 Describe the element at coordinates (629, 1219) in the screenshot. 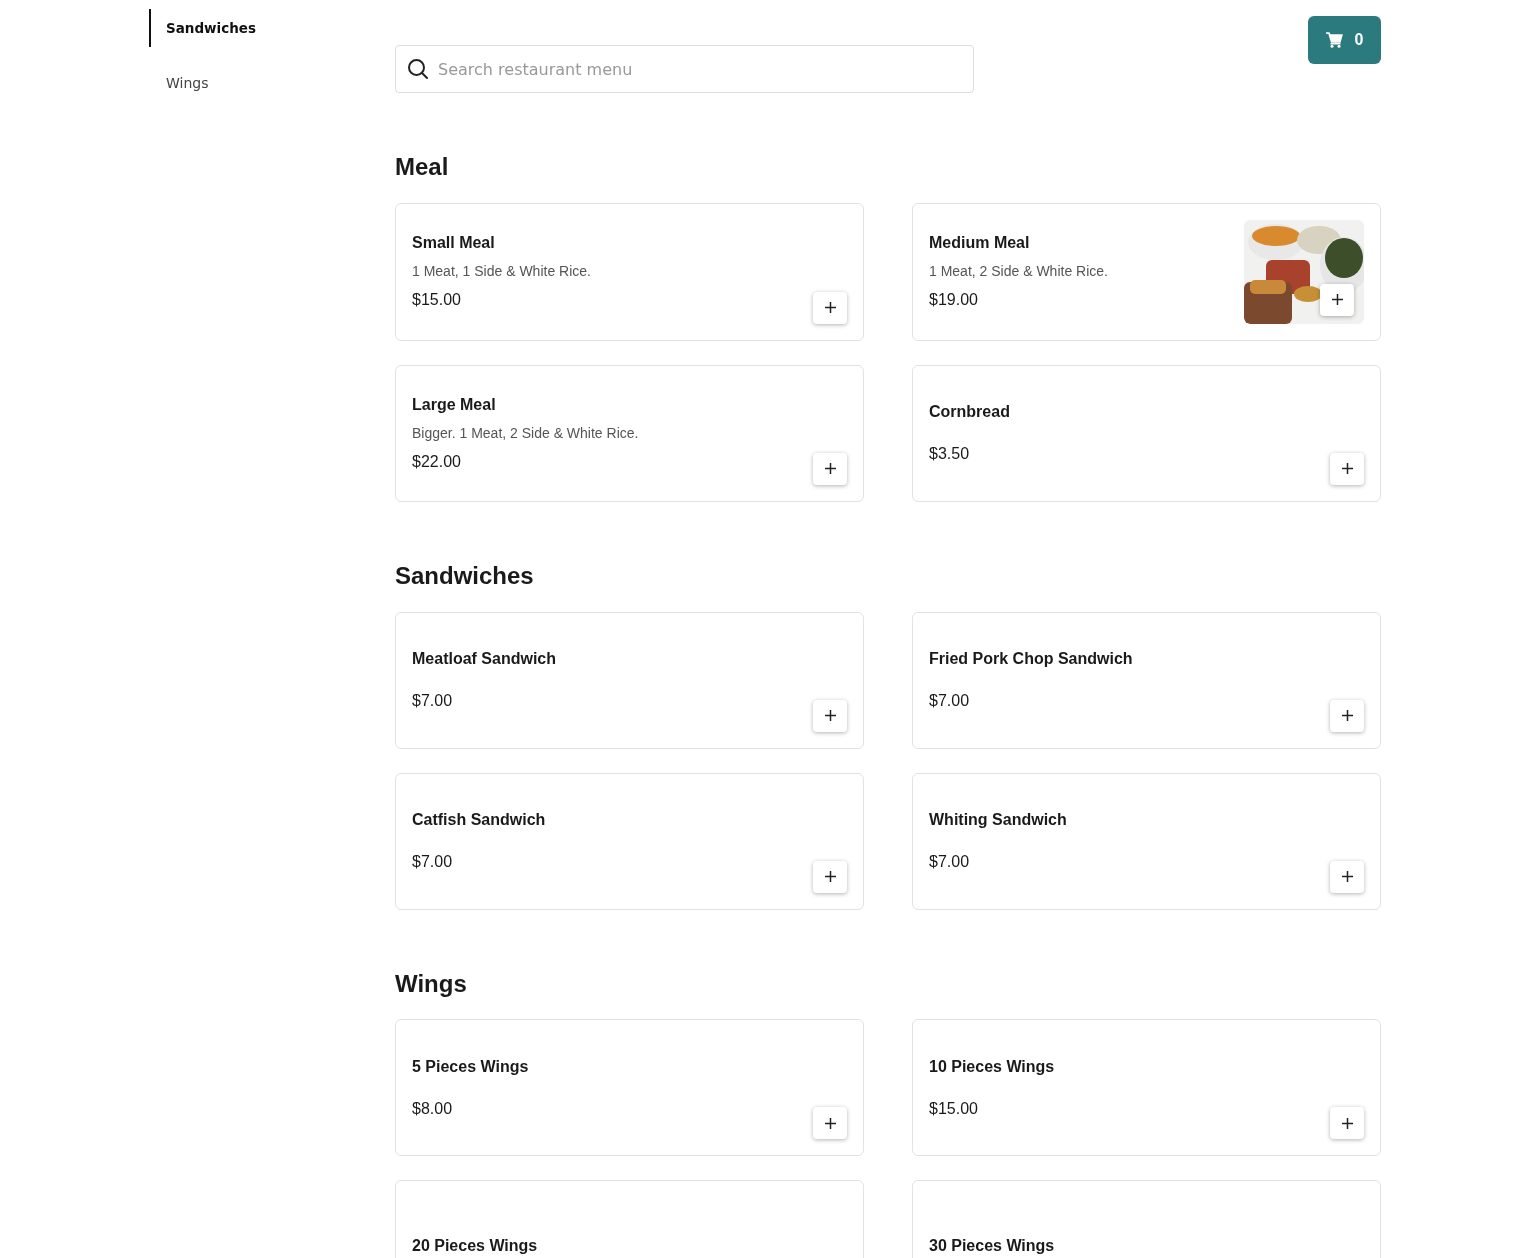

I see `menu-item-card: 20 Pieces Wings` at that location.